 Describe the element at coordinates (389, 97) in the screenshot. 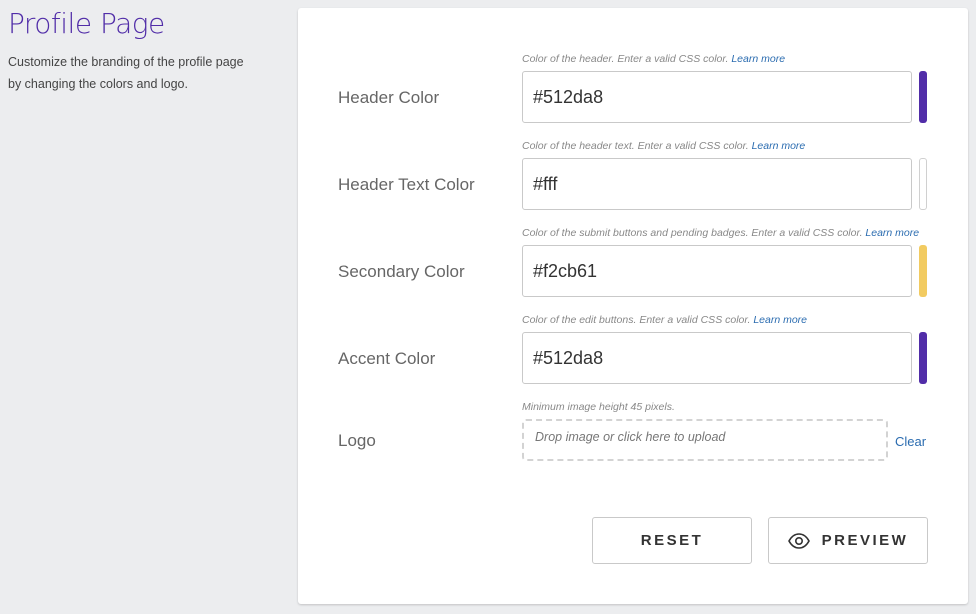

I see `field-label: Header Color` at that location.